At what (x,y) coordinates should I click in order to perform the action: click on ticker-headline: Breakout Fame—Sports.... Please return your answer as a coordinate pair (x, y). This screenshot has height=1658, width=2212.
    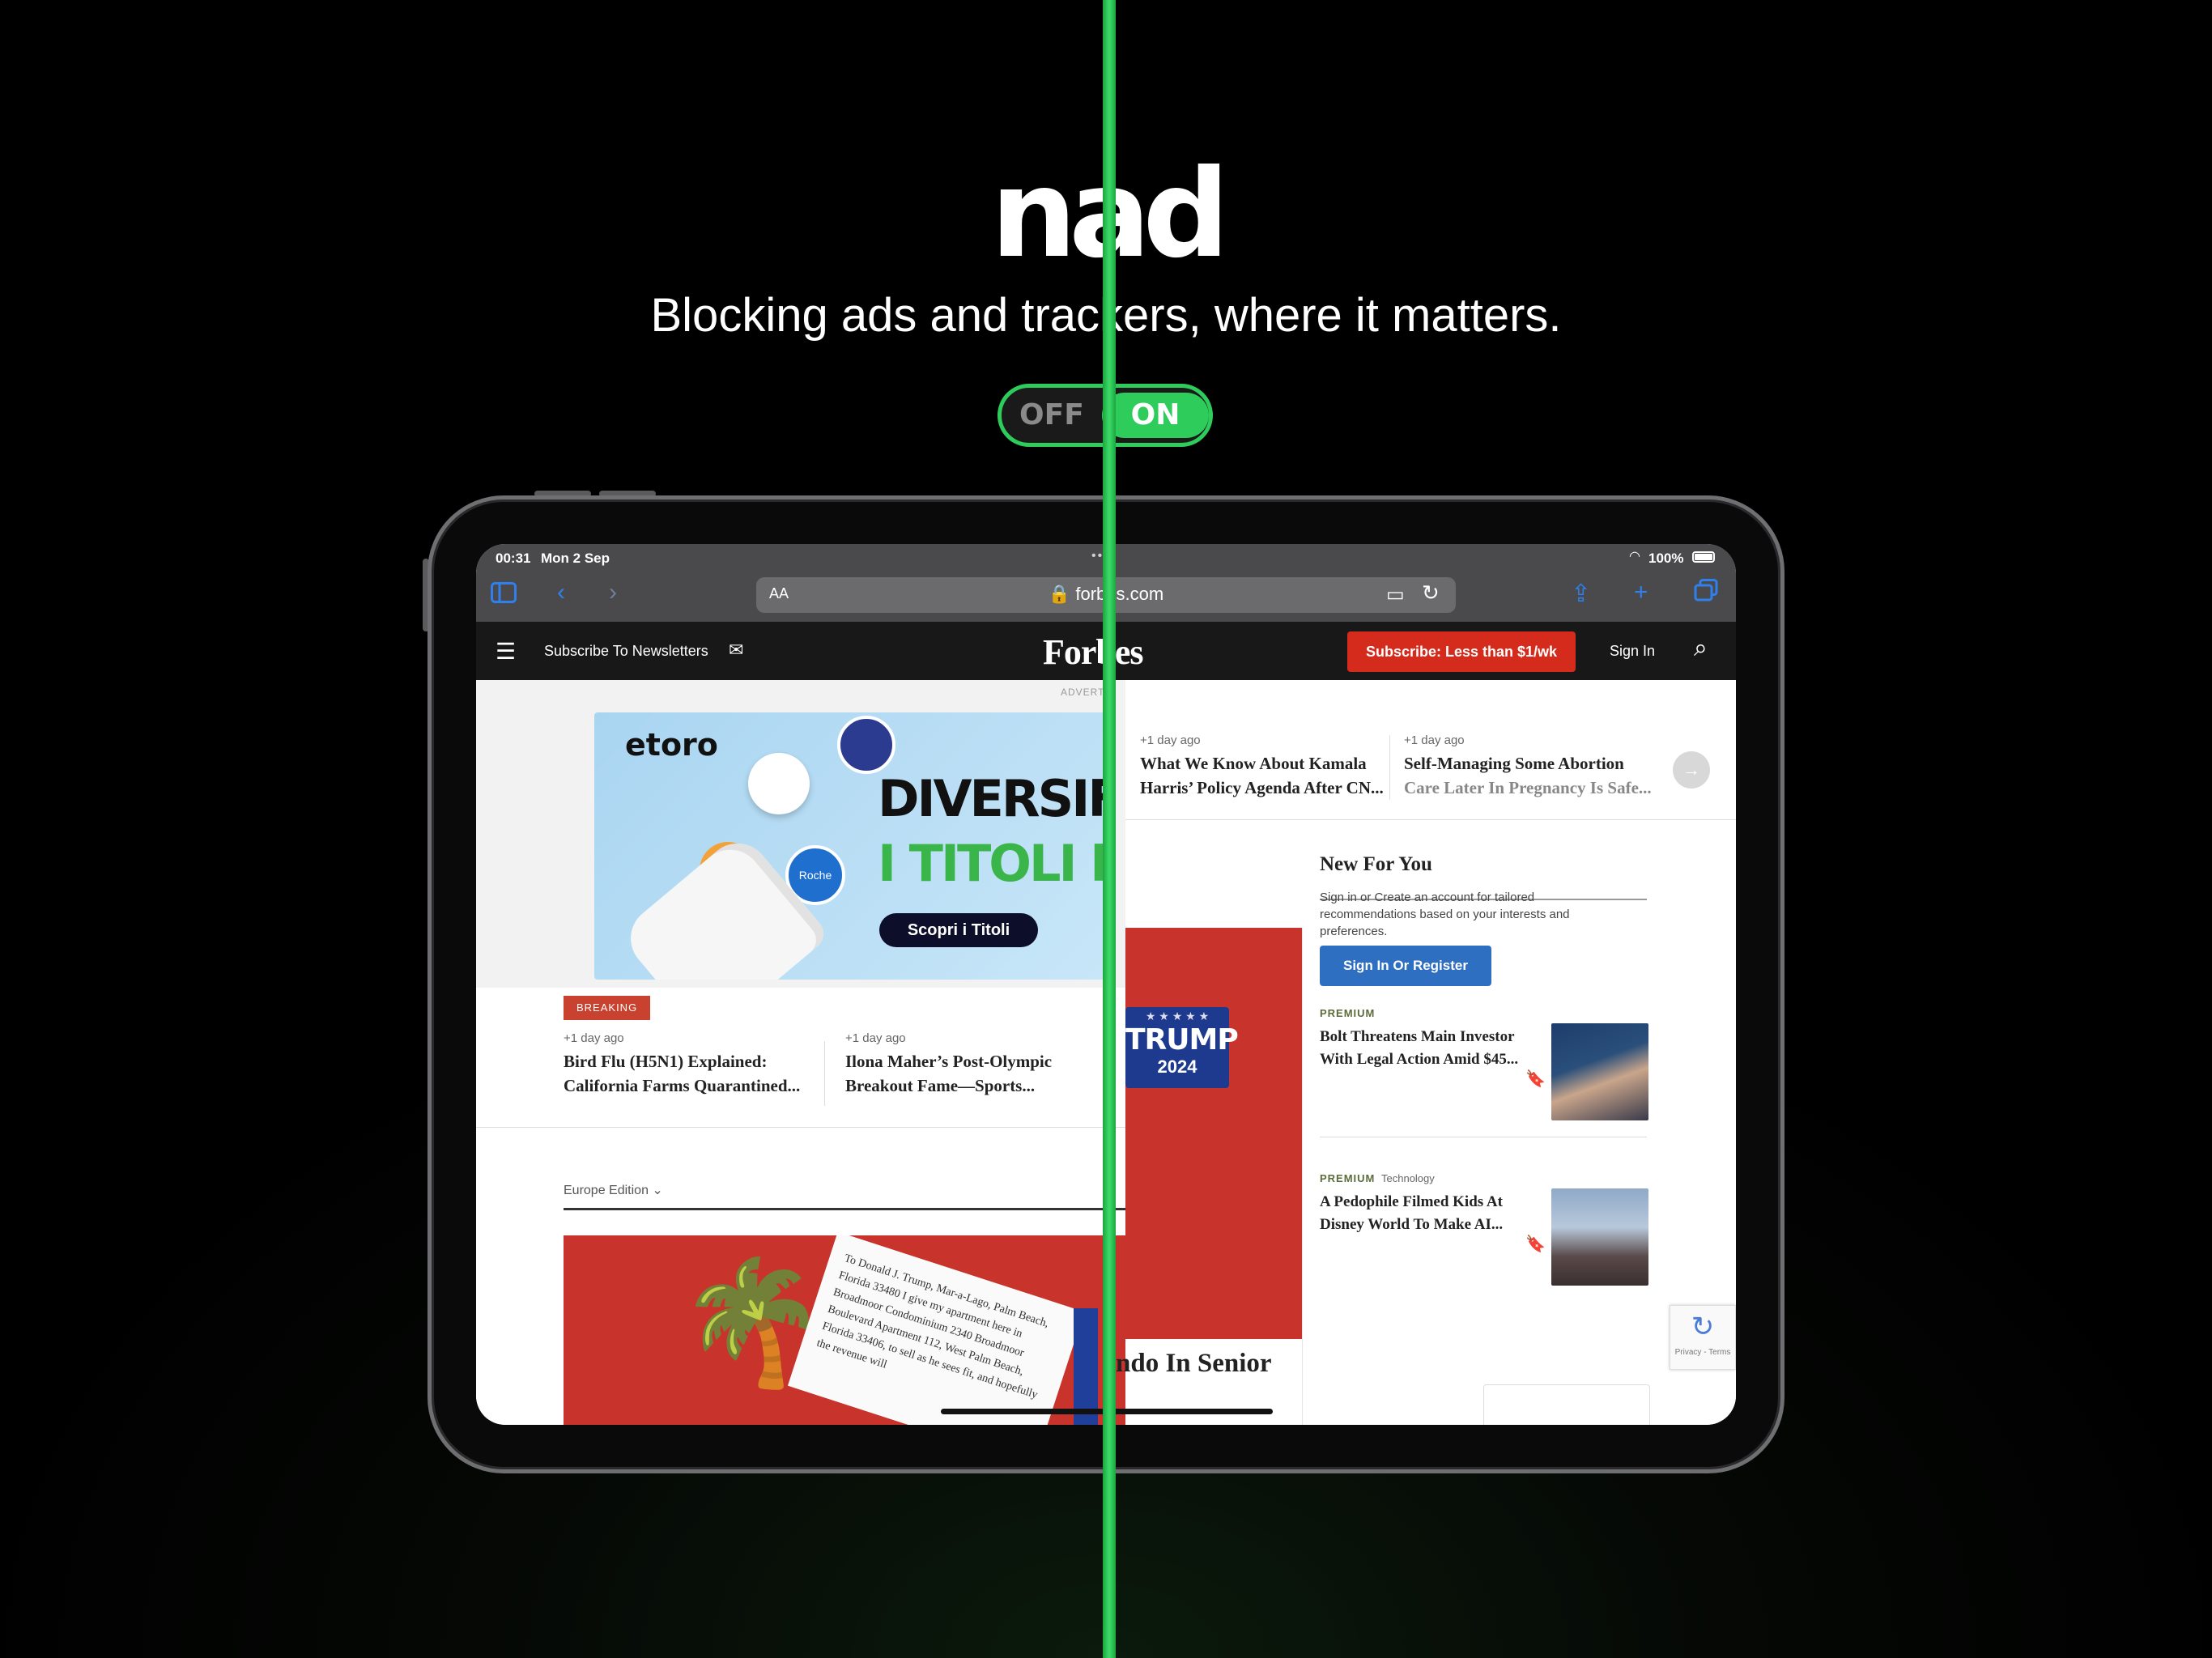
    Looking at the image, I should click on (940, 1085).